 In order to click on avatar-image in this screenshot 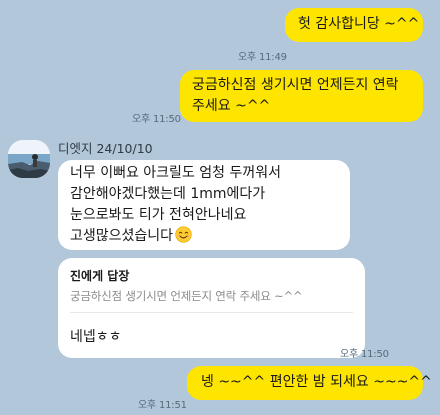, I will do `click(29, 159)`.